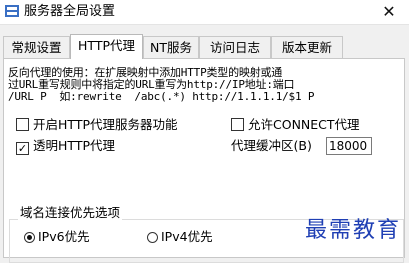 The image size is (409, 263). Describe the element at coordinates (74, 145) in the screenshot. I see `transparent-proxy-label: 透明HTTP代理` at that location.